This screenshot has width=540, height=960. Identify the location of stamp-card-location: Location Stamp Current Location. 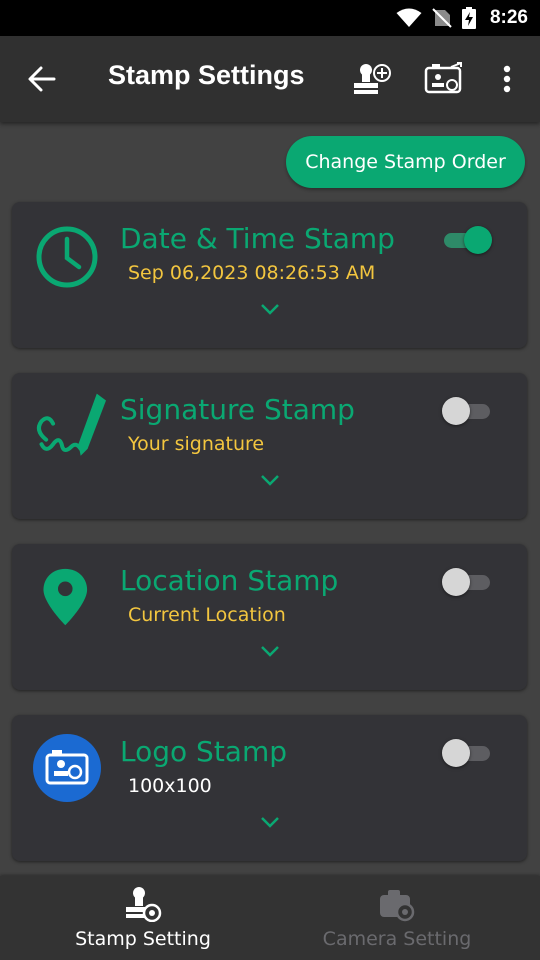
(269, 617).